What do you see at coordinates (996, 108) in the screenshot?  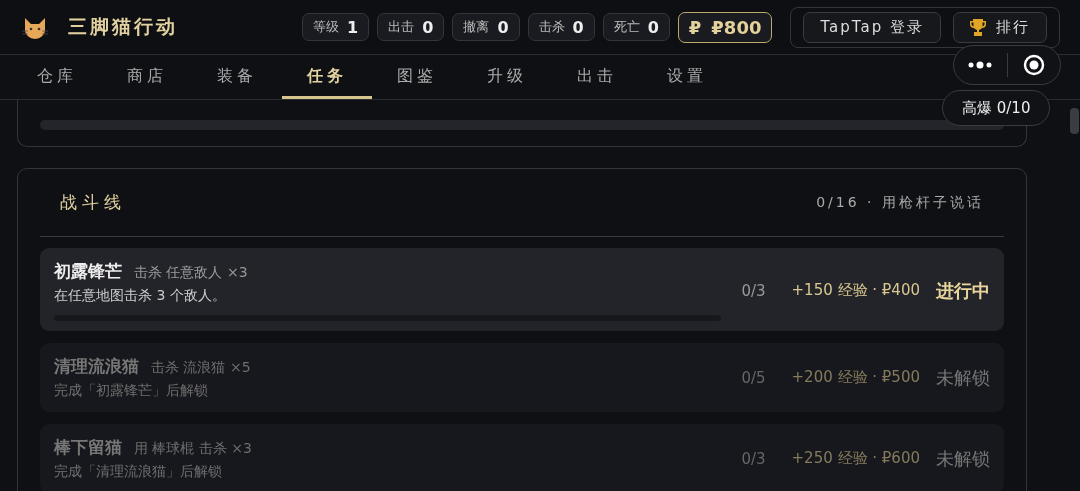 I see `drop-counter: 高爆 0/10` at bounding box center [996, 108].